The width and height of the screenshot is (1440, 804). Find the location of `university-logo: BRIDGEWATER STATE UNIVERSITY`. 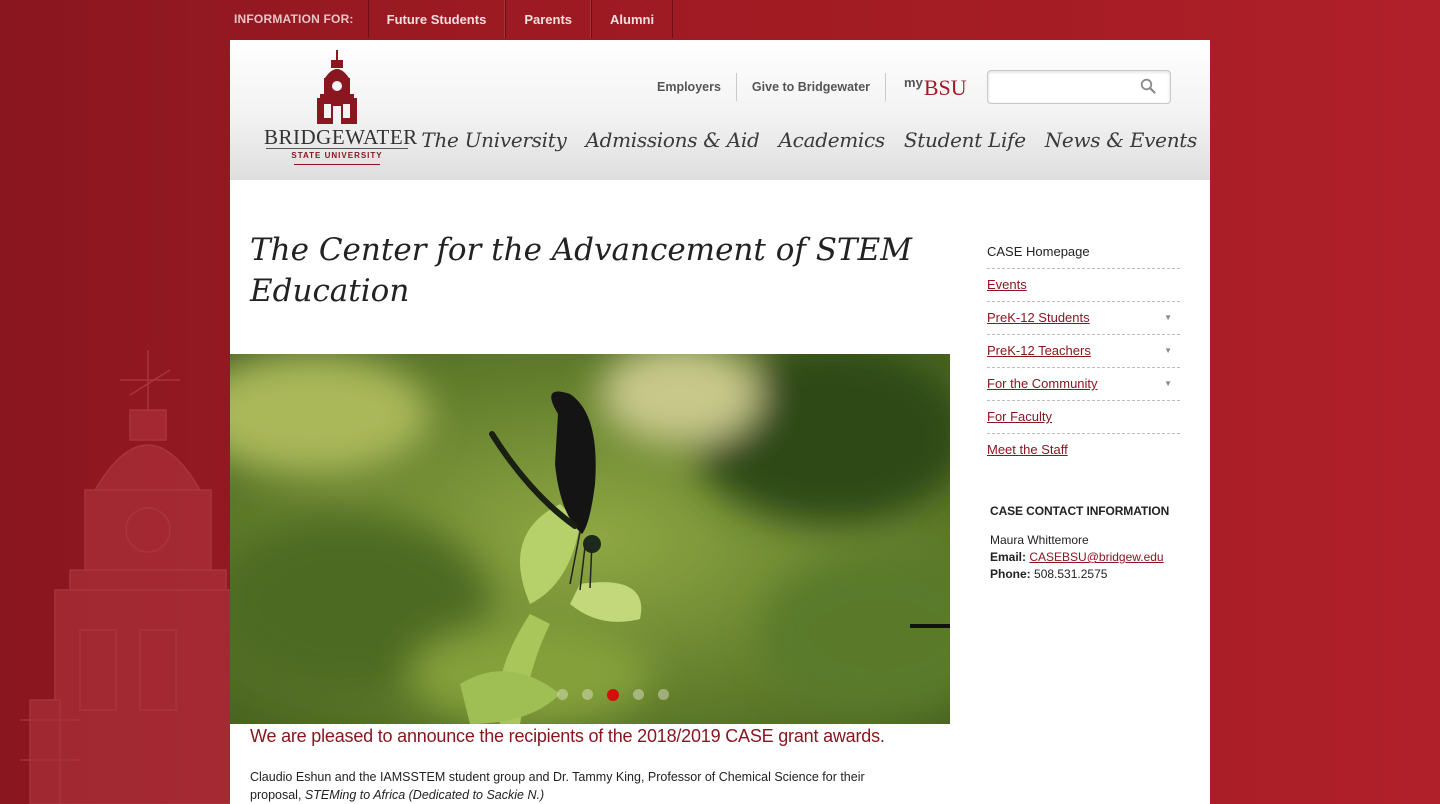

university-logo: BRIDGEWATER STATE UNIVERSITY is located at coordinates (341, 111).